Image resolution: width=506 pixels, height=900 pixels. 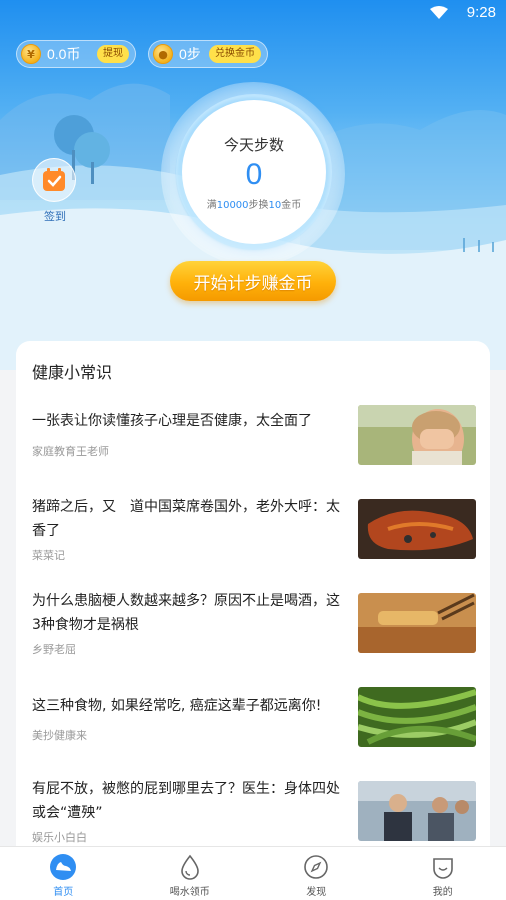 I want to click on nav-item-home: 首页, so click(x=63, y=873).